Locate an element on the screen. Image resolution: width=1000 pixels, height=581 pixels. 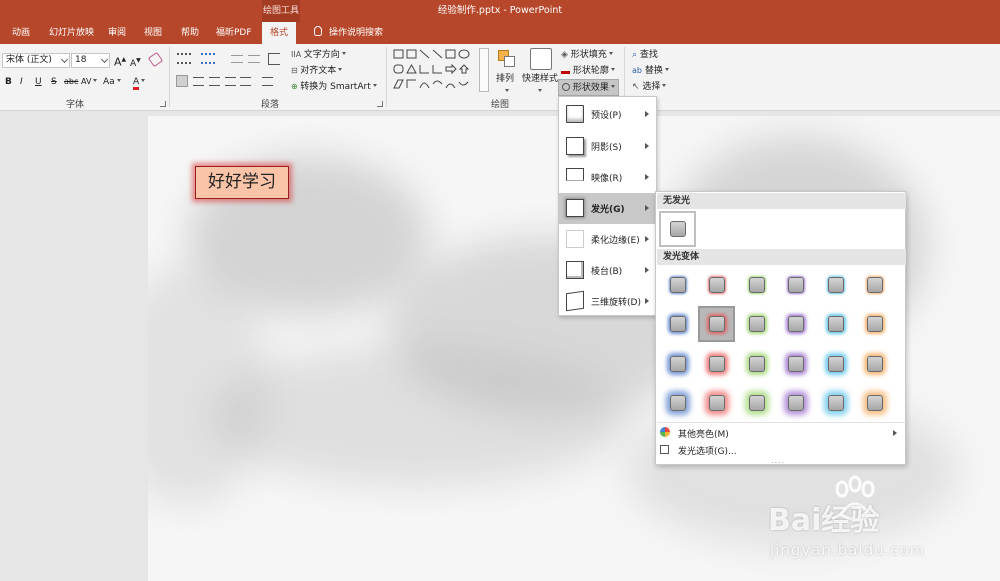
tab-slideshow: 幻灯片放映 is located at coordinates (71, 33).